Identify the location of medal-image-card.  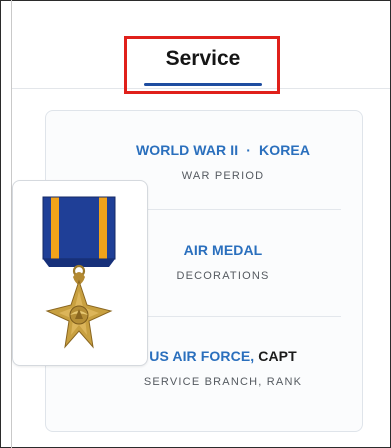
(80, 273).